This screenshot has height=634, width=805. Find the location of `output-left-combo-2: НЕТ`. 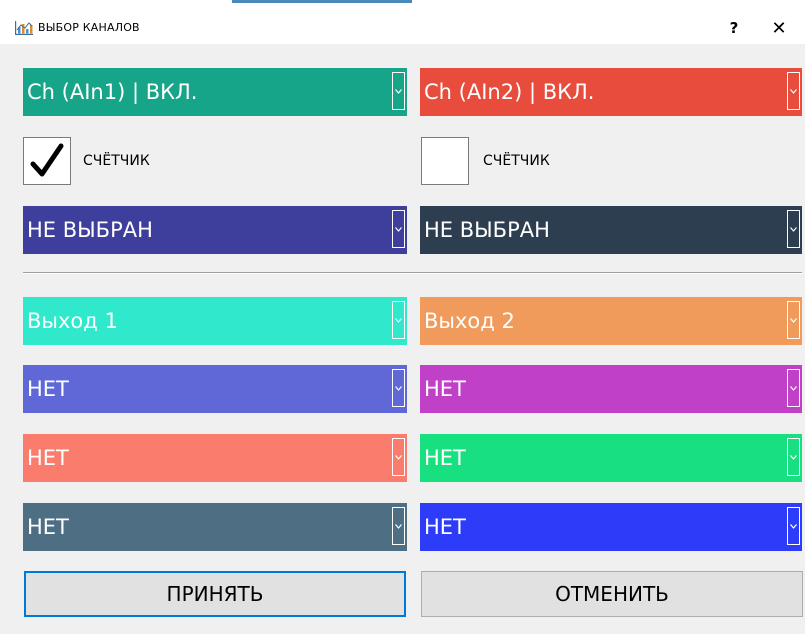

output-left-combo-2: НЕТ is located at coordinates (215, 389).